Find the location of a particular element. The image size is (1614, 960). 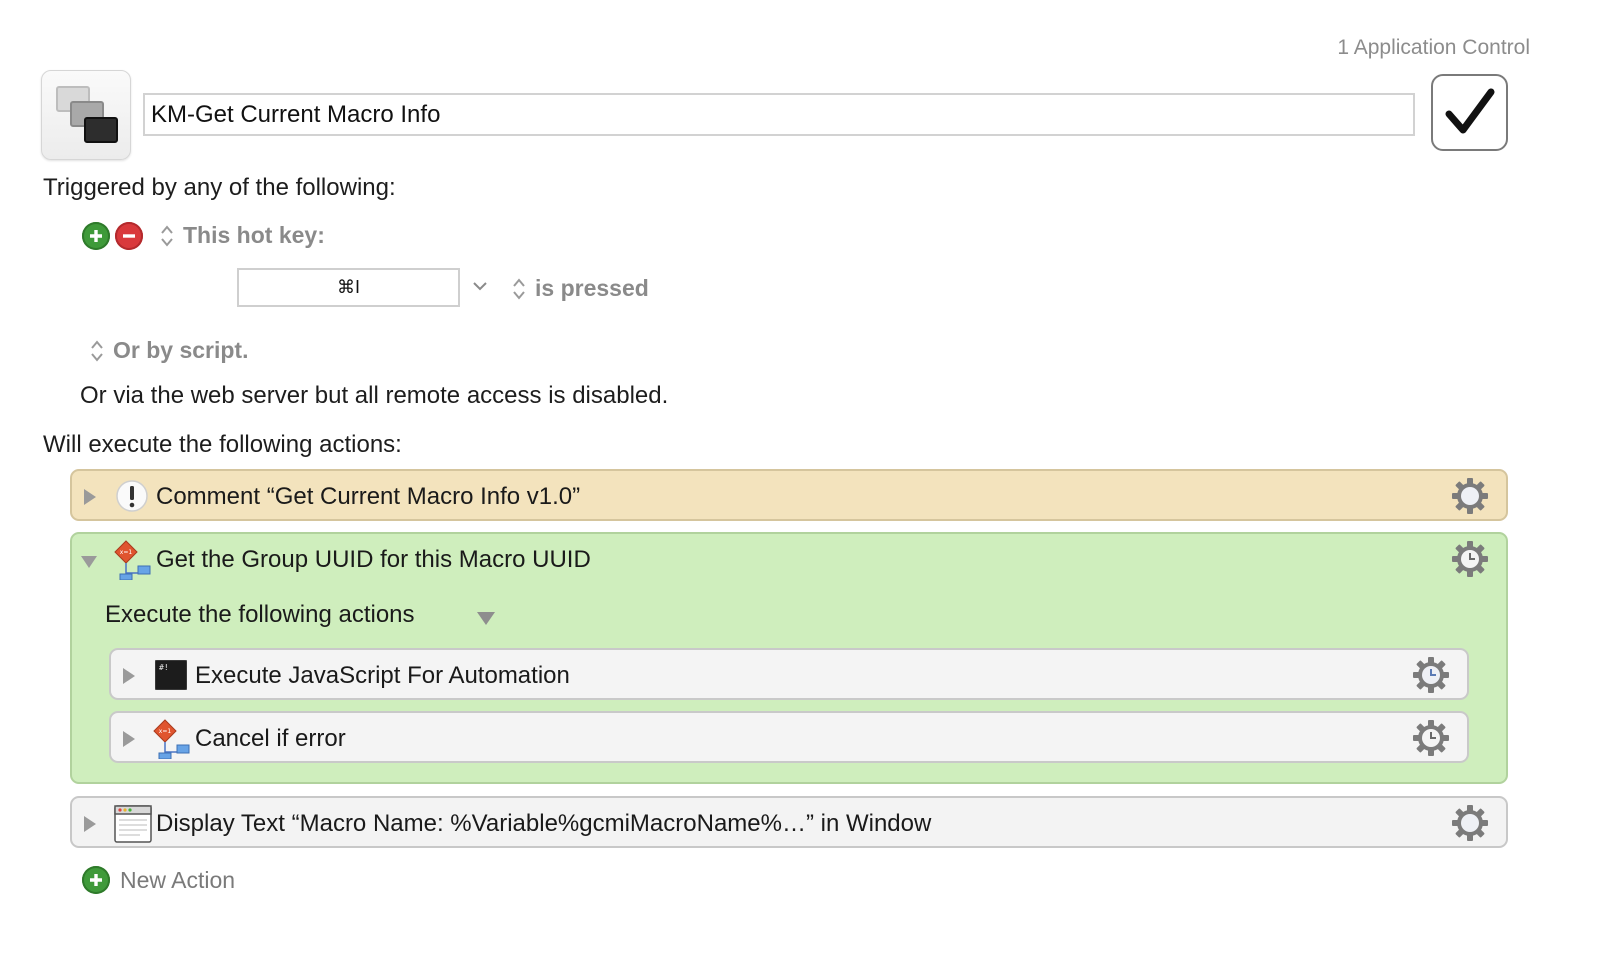

checkmark-icon is located at coordinates (1469, 110).